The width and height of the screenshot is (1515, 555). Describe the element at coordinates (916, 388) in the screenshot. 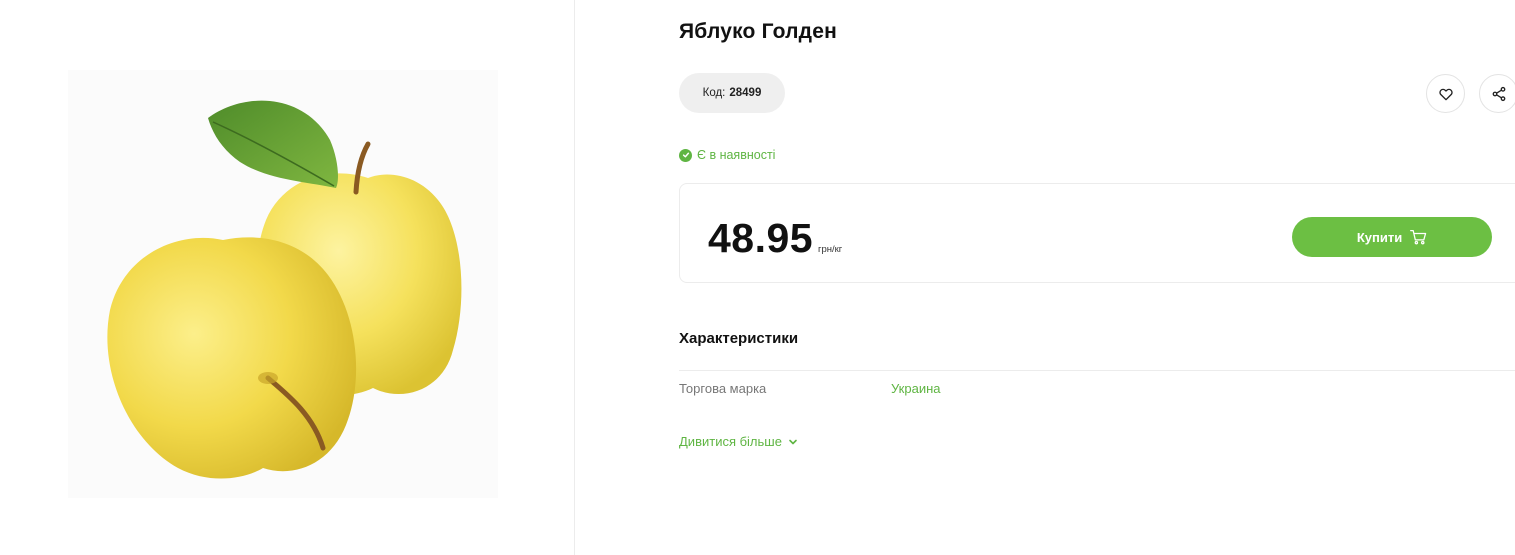

I see `characteristic-value-link: Украина` at that location.